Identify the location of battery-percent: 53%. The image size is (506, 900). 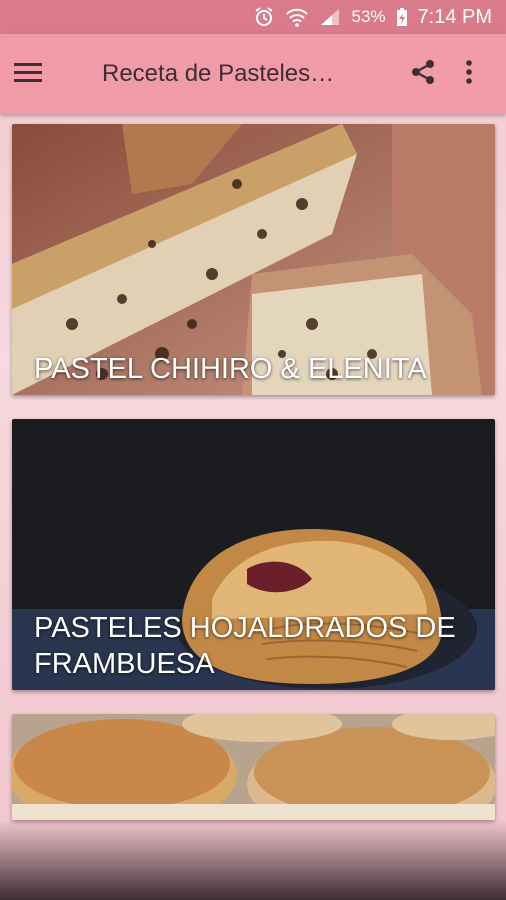
(368, 16).